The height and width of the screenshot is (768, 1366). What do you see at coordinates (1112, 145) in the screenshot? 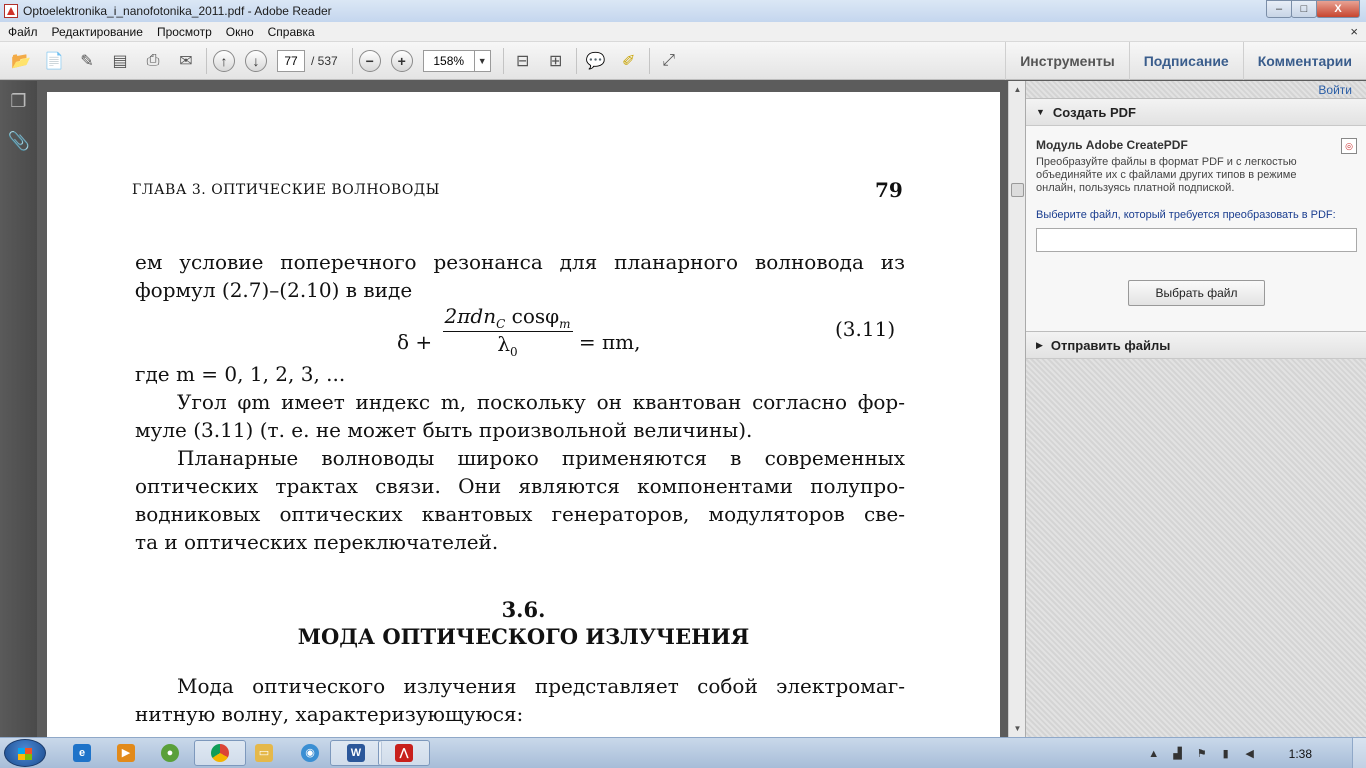
I see `module-title: Модуль Adobe CreatePDF` at bounding box center [1112, 145].